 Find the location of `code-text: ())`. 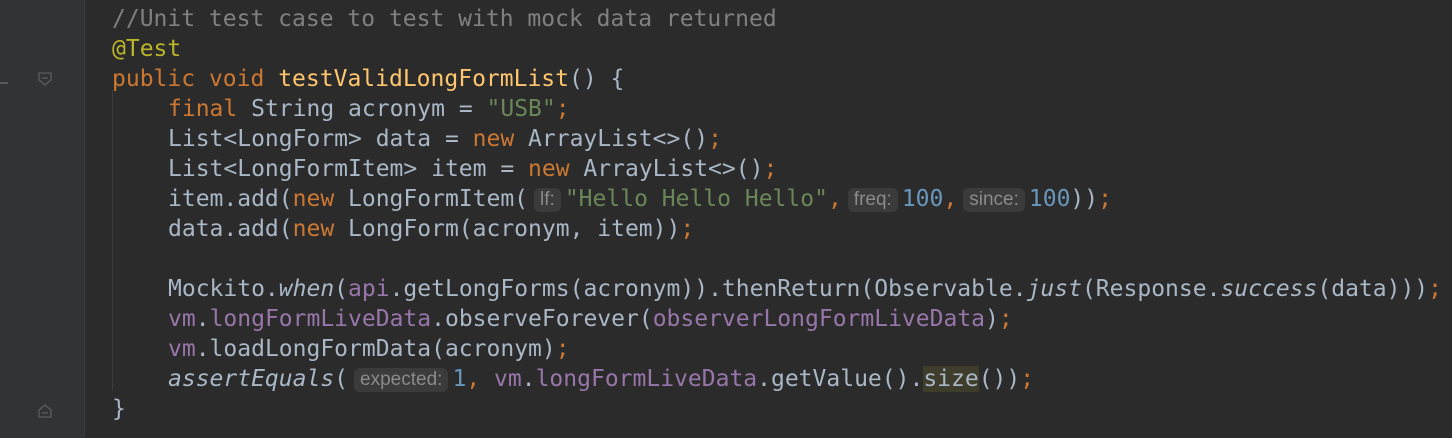

code-text: ()) is located at coordinates (999, 379).